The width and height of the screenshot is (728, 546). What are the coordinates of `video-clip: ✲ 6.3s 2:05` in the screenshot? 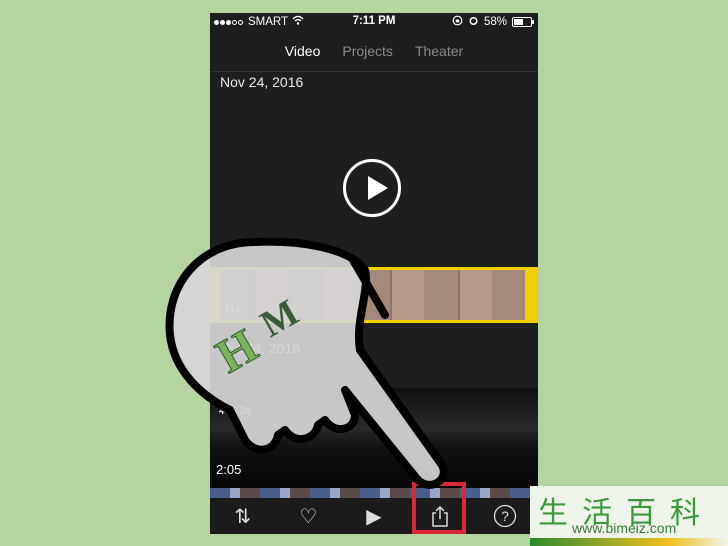 It's located at (374, 438).